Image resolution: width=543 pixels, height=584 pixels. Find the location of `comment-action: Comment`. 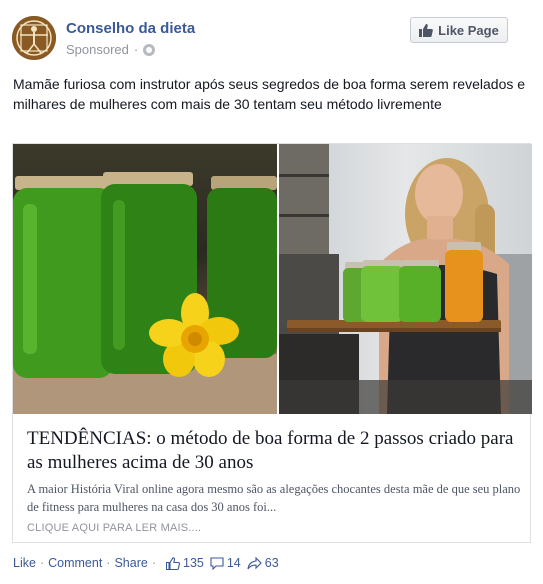

comment-action: Comment is located at coordinates (75, 563).